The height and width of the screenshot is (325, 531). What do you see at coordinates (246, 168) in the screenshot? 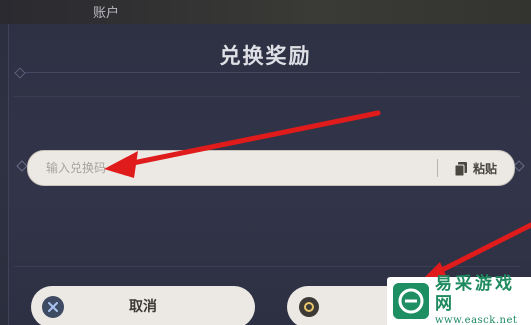
I see `redeem-code-input` at bounding box center [246, 168].